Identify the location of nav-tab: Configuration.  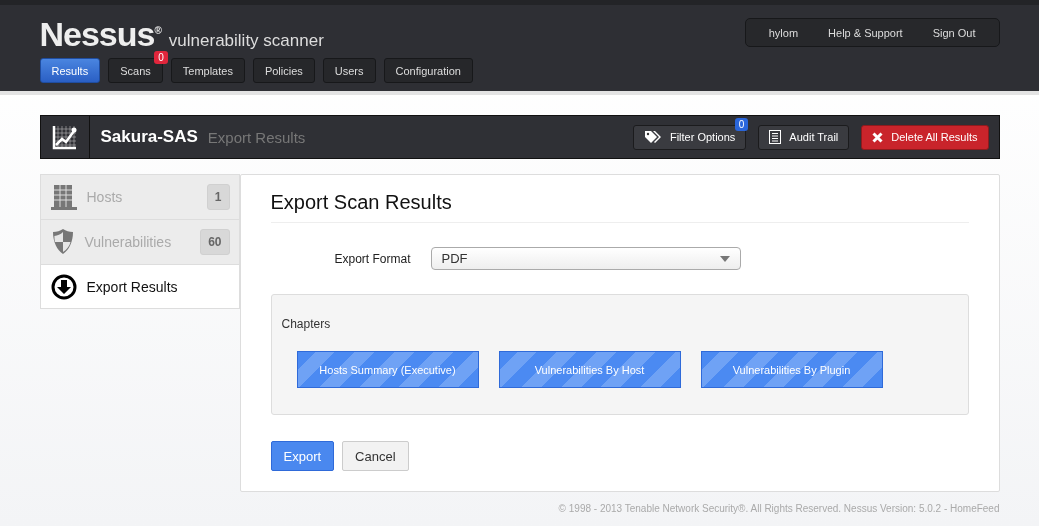
(428, 70).